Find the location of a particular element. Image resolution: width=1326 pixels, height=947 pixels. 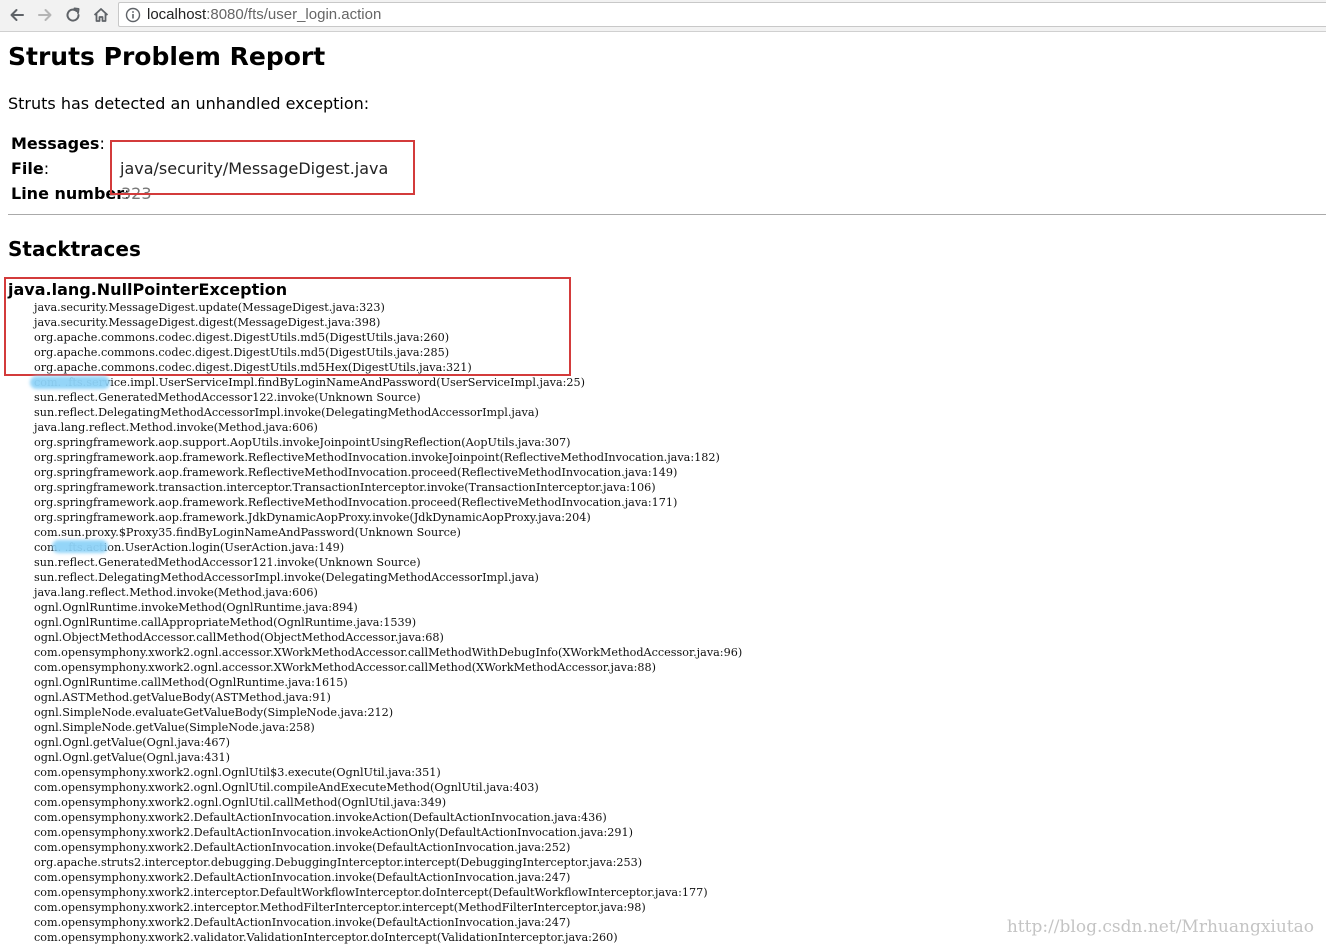

forward-arrow-icon is located at coordinates (45, 15).